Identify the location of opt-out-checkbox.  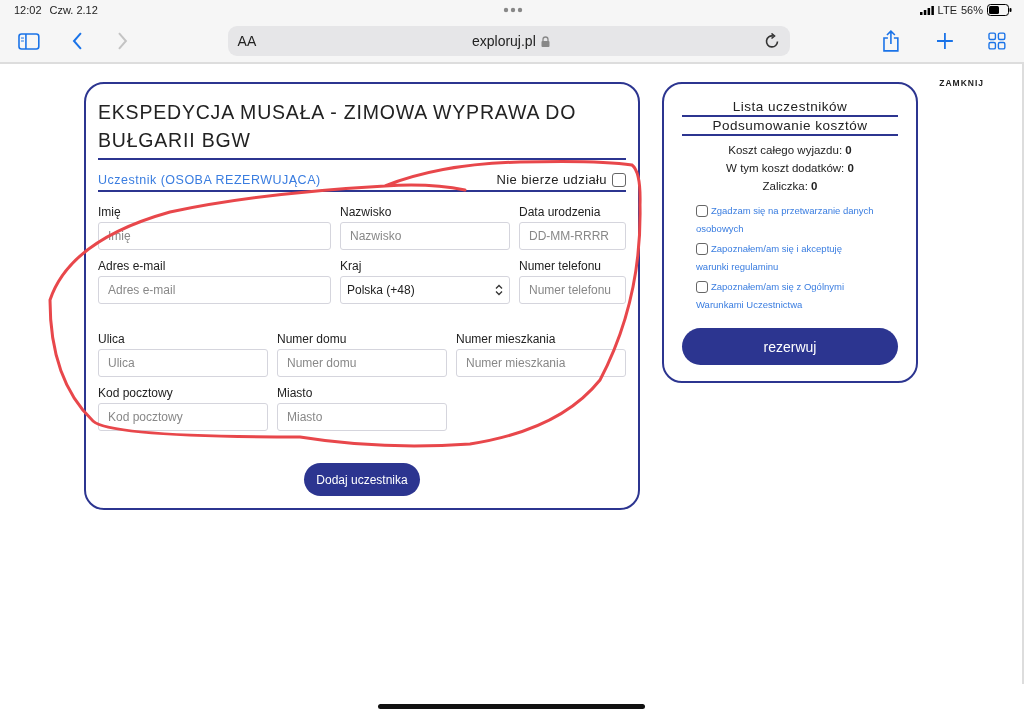
(619, 179).